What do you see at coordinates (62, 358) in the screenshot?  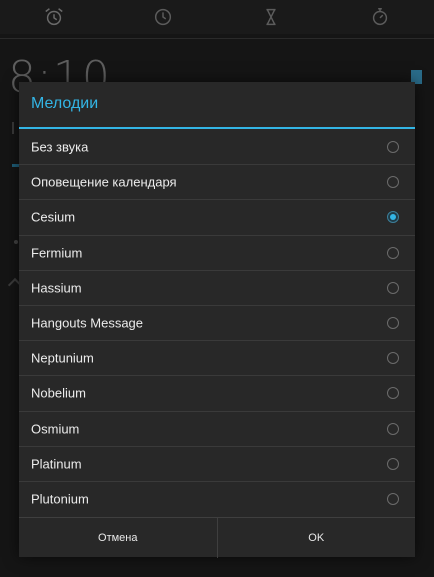 I see `ringtone-label: Neptunium` at bounding box center [62, 358].